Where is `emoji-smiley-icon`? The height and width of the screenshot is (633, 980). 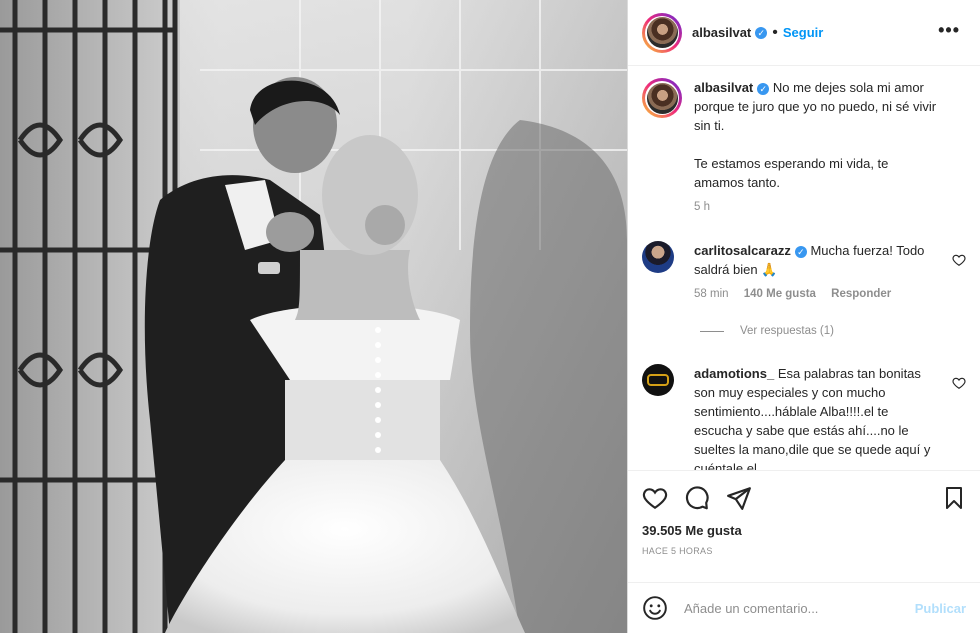 emoji-smiley-icon is located at coordinates (655, 608).